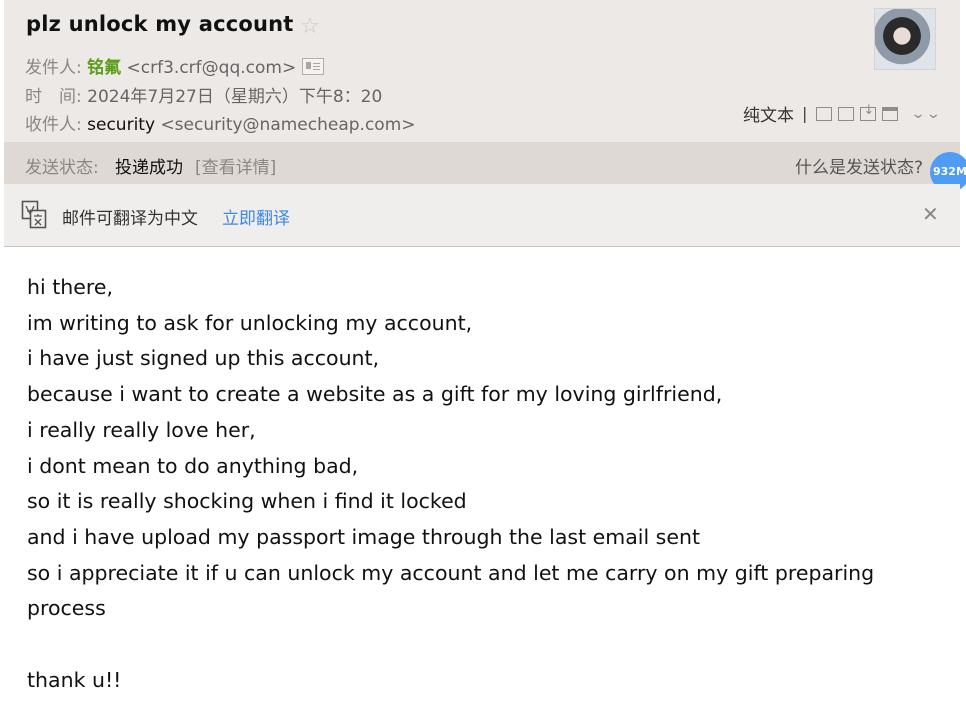 The image size is (966, 708). I want to click on translate-icon, so click(34, 214).